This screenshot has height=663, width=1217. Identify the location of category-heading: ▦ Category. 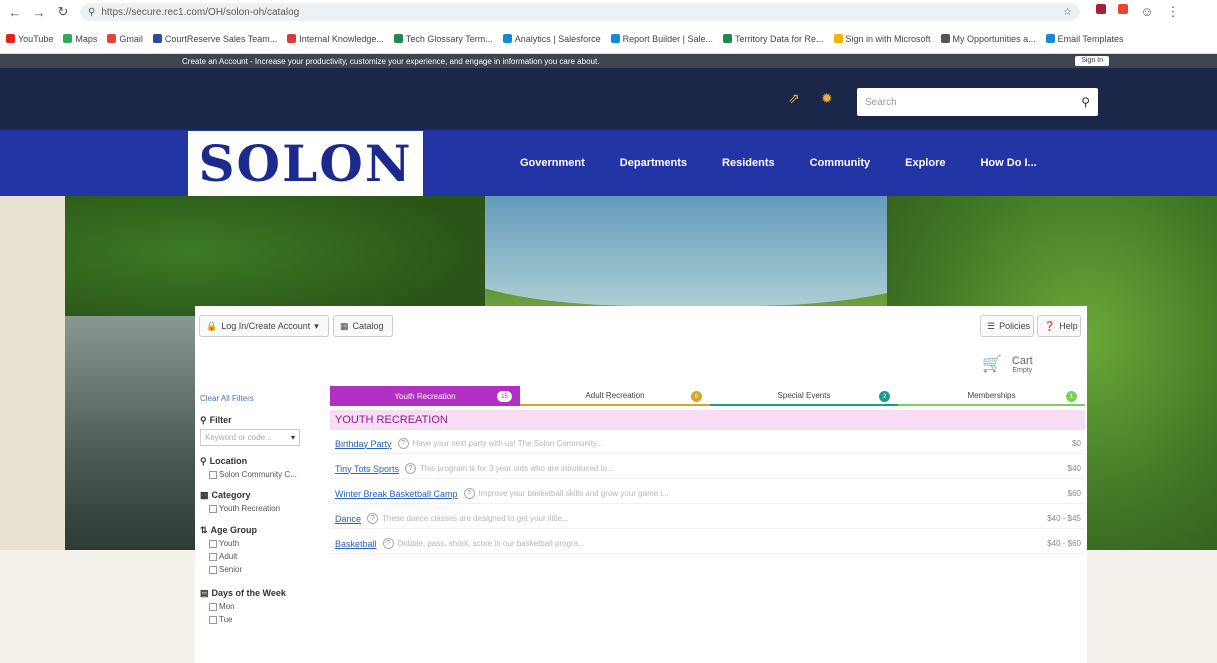
(225, 495).